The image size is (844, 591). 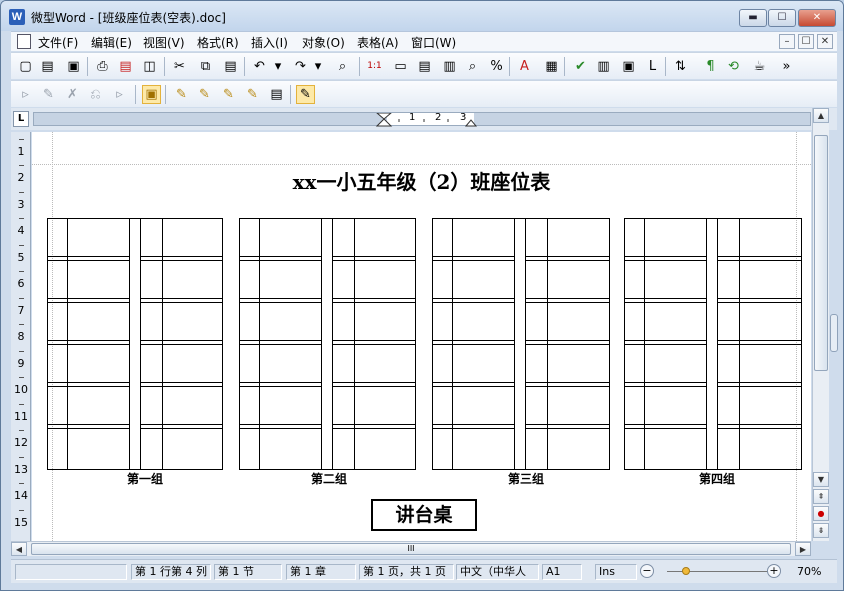 I want to click on save-icon: ▣, so click(x=73, y=66).